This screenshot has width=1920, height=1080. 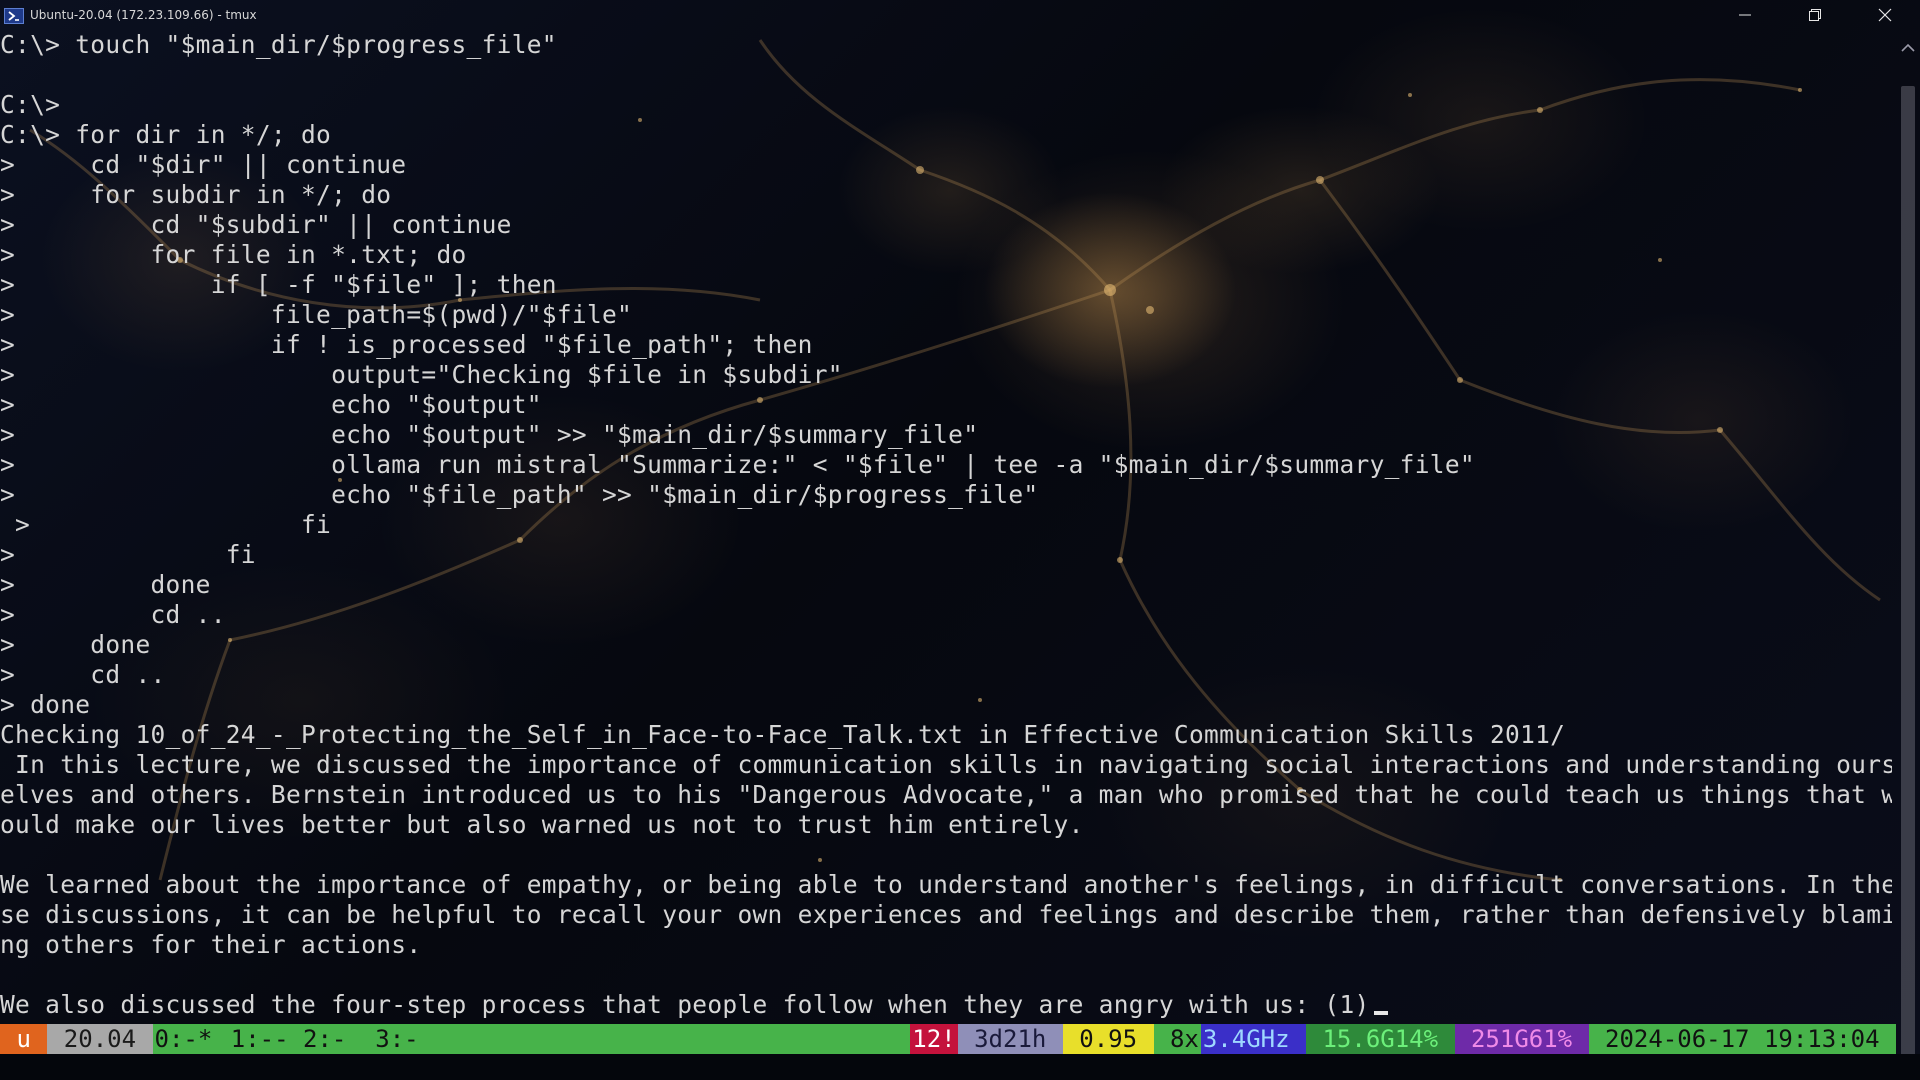 What do you see at coordinates (1010, 1039) in the screenshot?
I see `status-segment: 3d21h` at bounding box center [1010, 1039].